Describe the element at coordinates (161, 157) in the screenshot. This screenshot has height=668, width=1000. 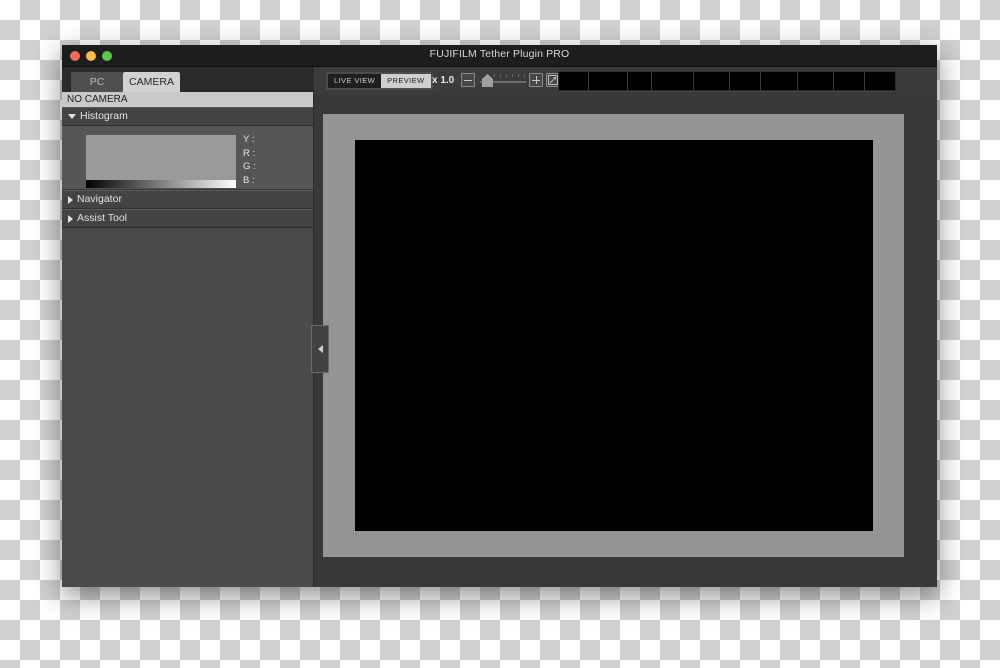
I see `histogram-plot` at that location.